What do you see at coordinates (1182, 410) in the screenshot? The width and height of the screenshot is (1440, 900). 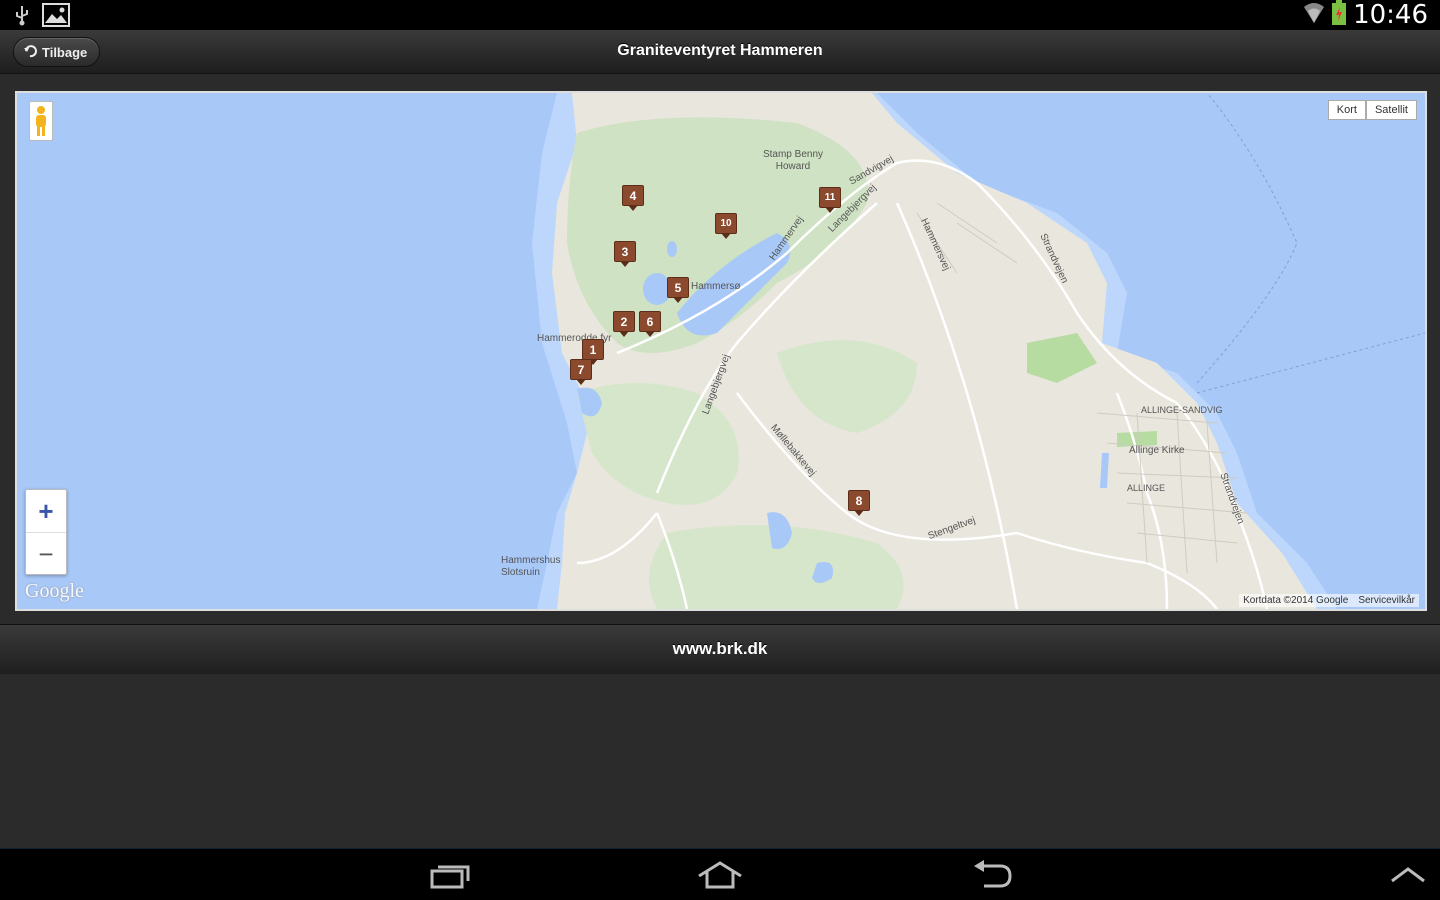 I see `map-label: ALLINGE-SANDVIG` at bounding box center [1182, 410].